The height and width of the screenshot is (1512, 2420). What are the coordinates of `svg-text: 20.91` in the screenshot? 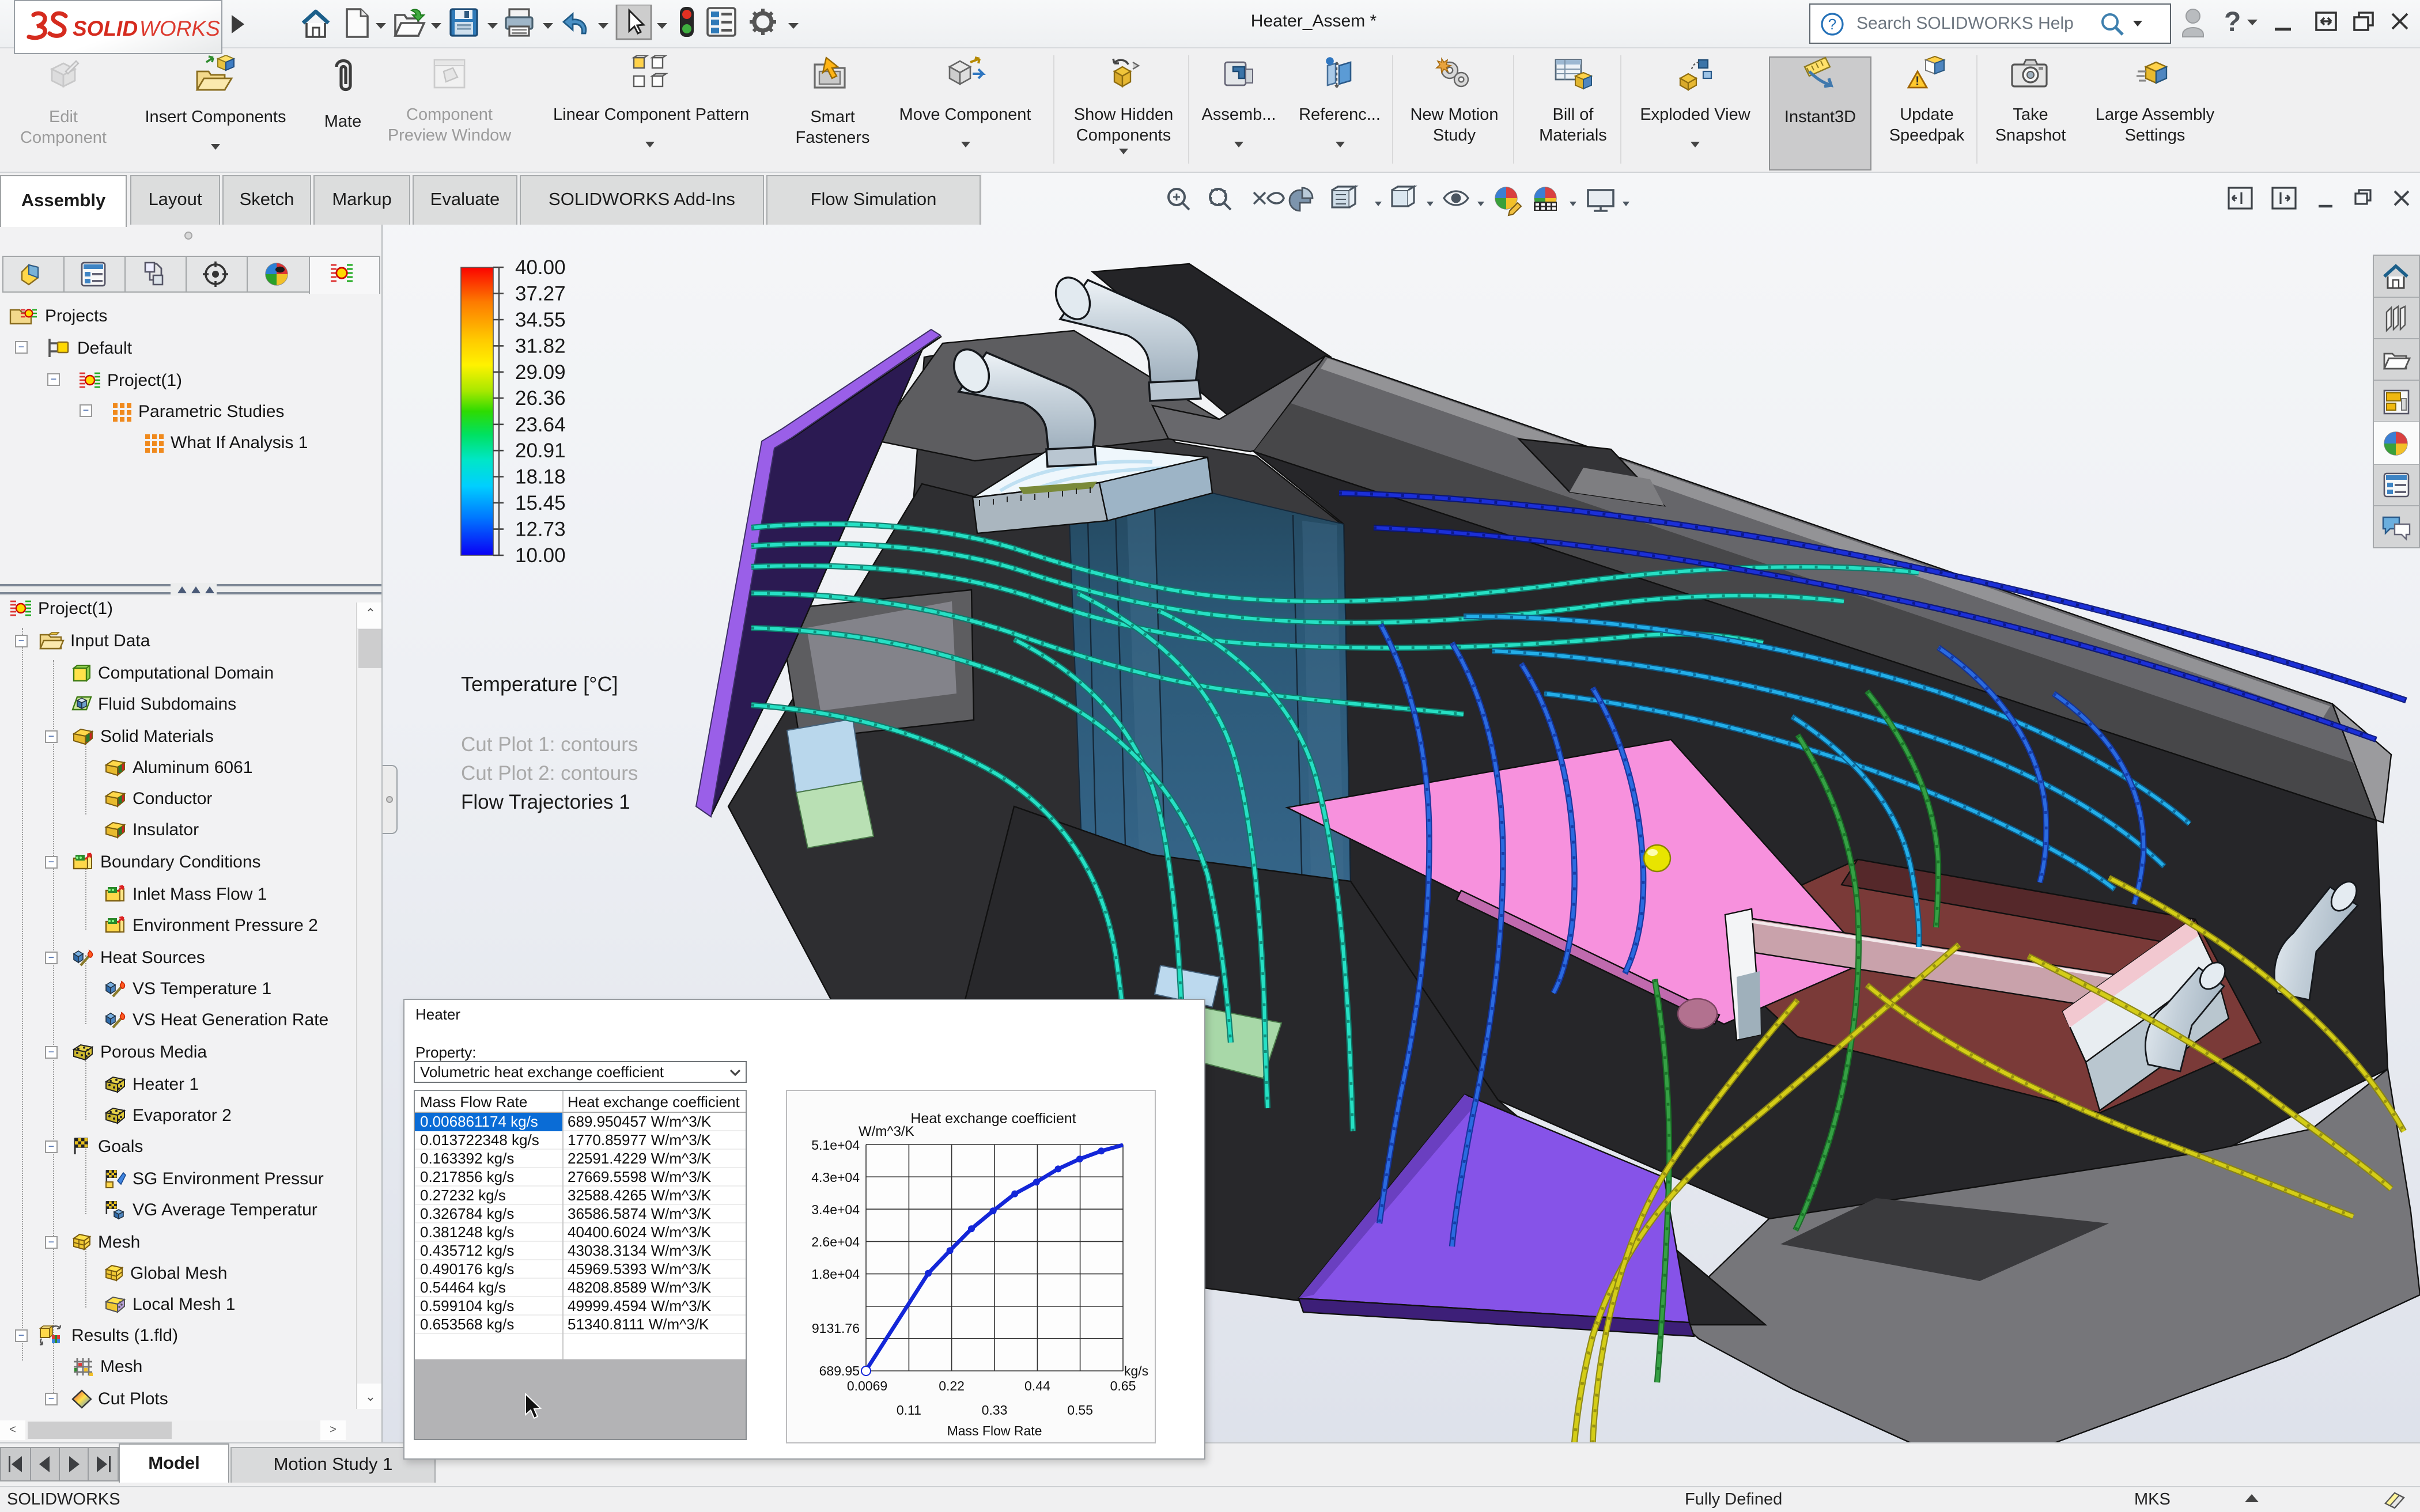 It's located at (540, 450).